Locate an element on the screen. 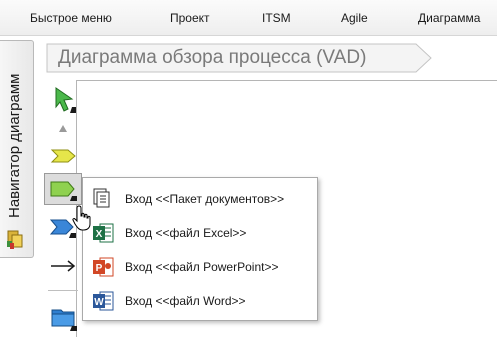 This screenshot has height=337, width=497. popup-item-powerpoint: P Вход <<файл PowerPoint>> is located at coordinates (201, 267).